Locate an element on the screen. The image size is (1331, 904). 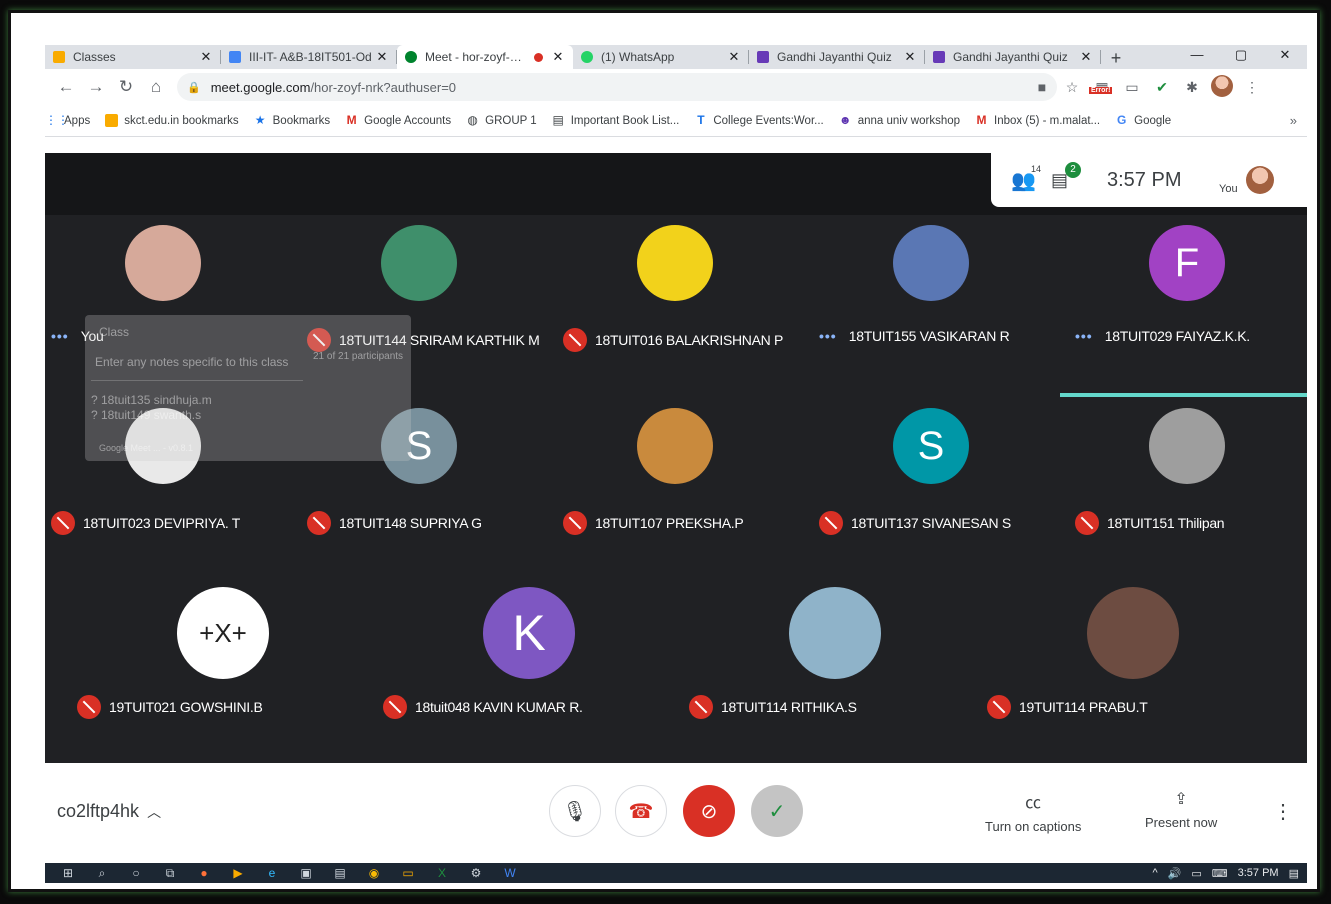
check-button: ✓ is located at coordinates (777, 811).